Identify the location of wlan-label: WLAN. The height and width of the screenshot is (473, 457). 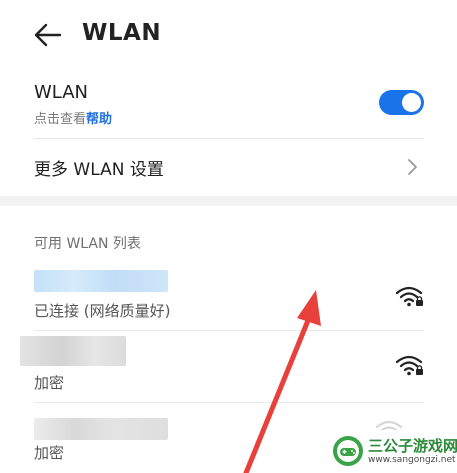
(61, 92).